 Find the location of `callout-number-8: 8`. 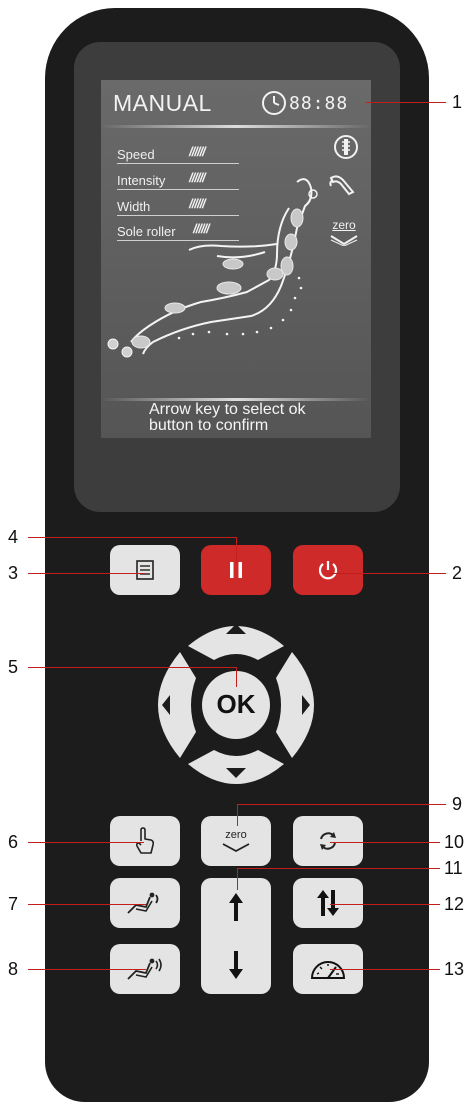

callout-number-8: 8 is located at coordinates (13, 969).